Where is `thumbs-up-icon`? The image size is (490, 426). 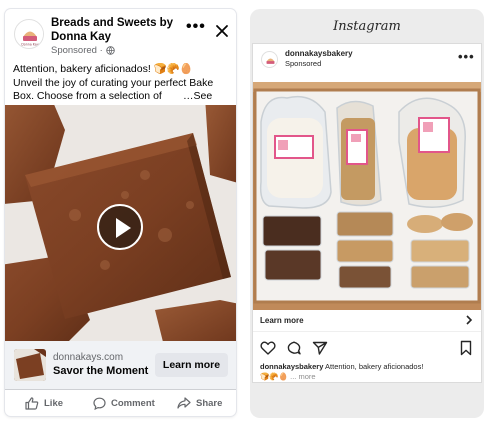 thumbs-up-icon is located at coordinates (32, 403).